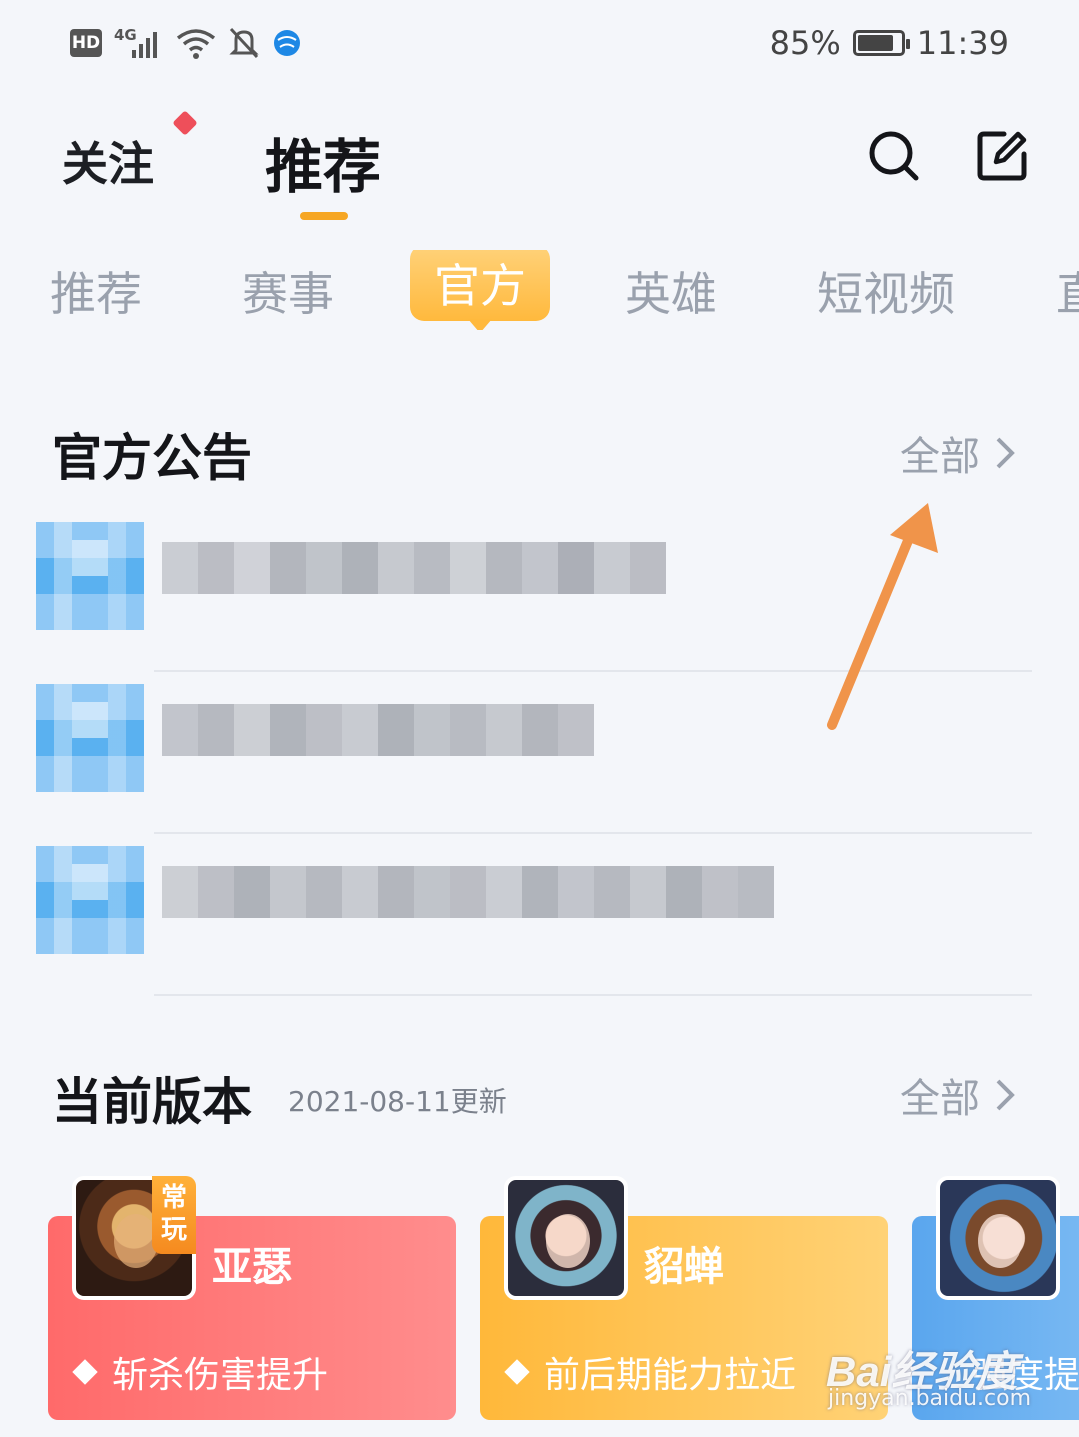  Describe the element at coordinates (881, 43) in the screenshot. I see `battery-icon` at that location.